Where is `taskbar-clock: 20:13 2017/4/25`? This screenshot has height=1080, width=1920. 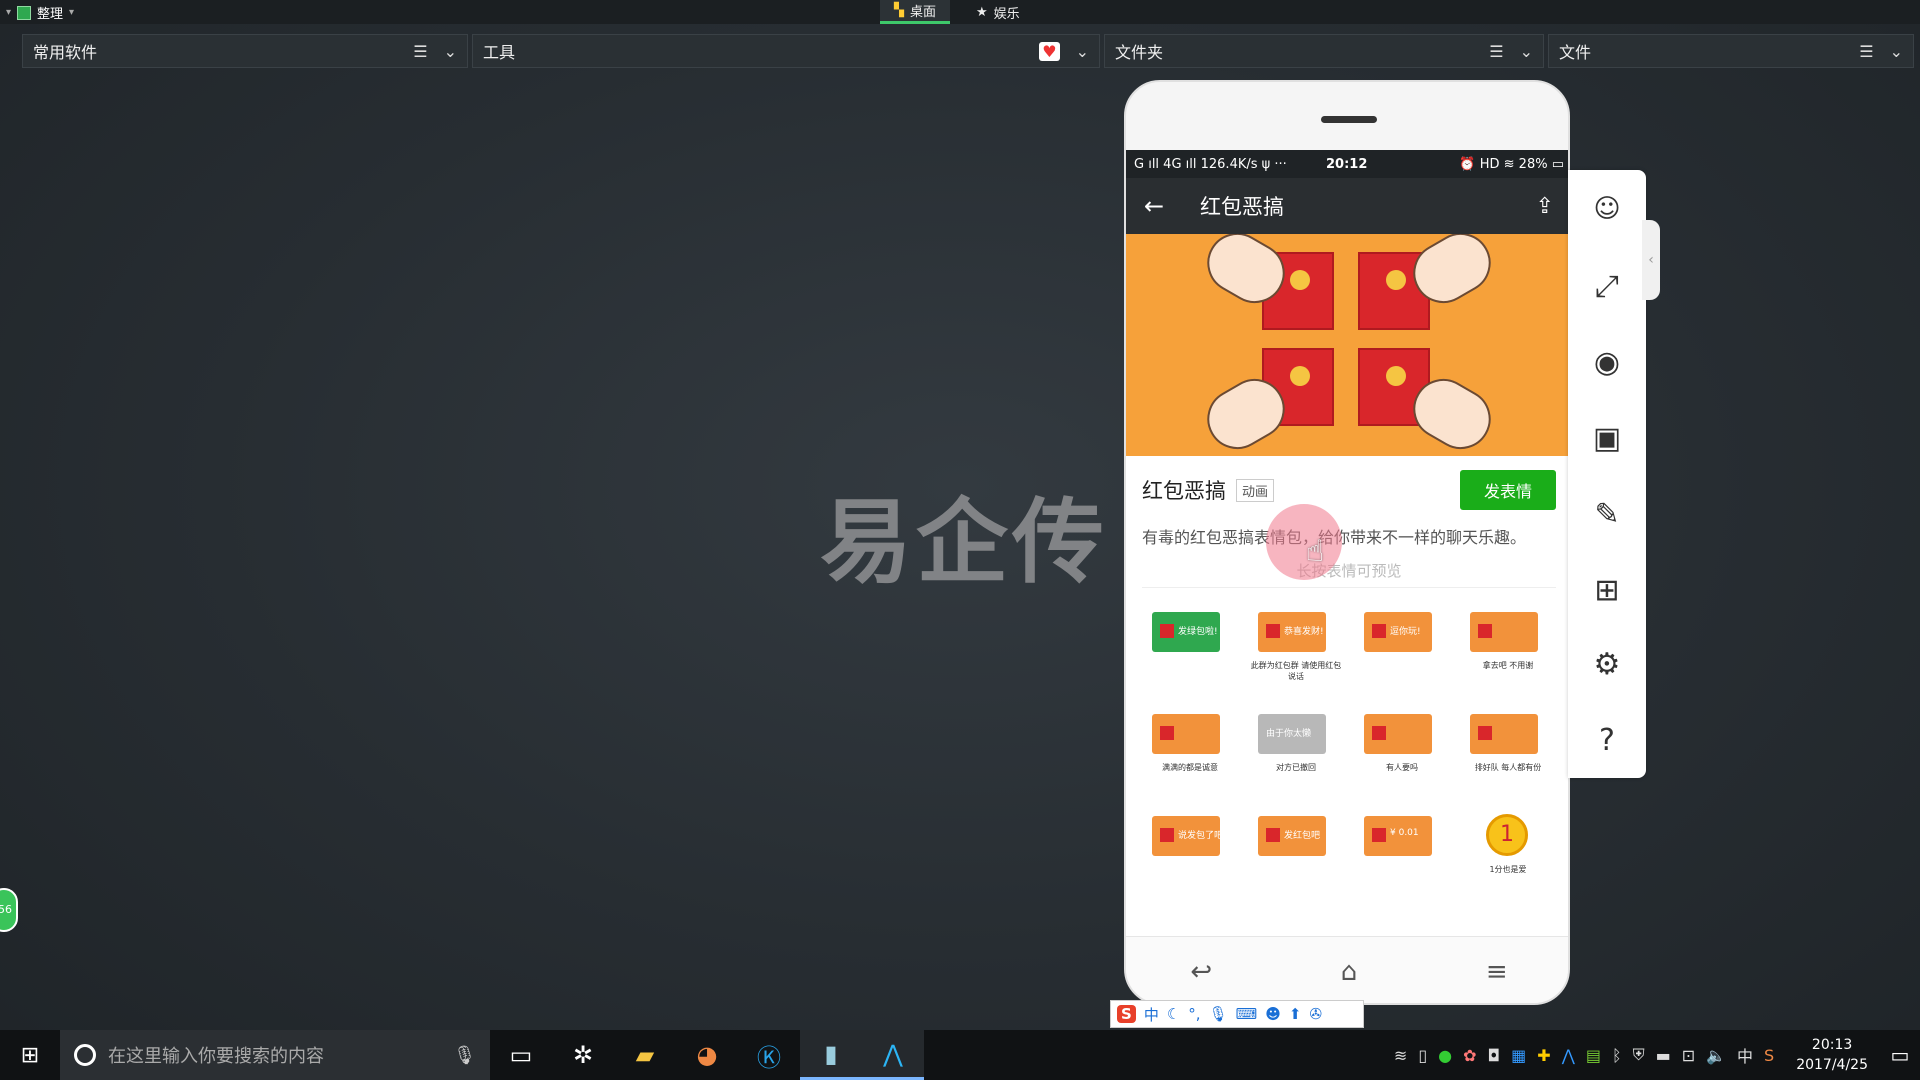 taskbar-clock: 20:13 2017/4/25 is located at coordinates (1832, 1055).